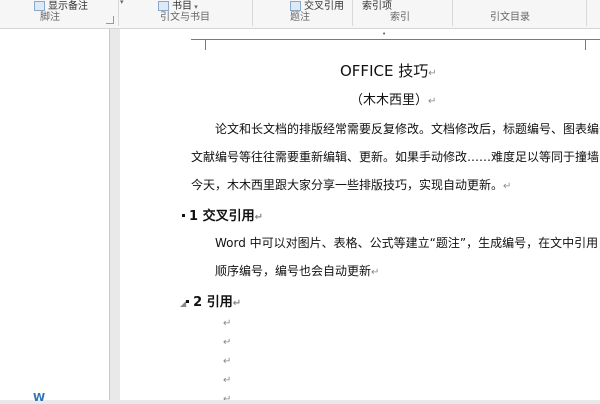 This screenshot has height=404, width=600. What do you see at coordinates (400, 17) in the screenshot?
I see `ribbon-group-index: 索引` at bounding box center [400, 17].